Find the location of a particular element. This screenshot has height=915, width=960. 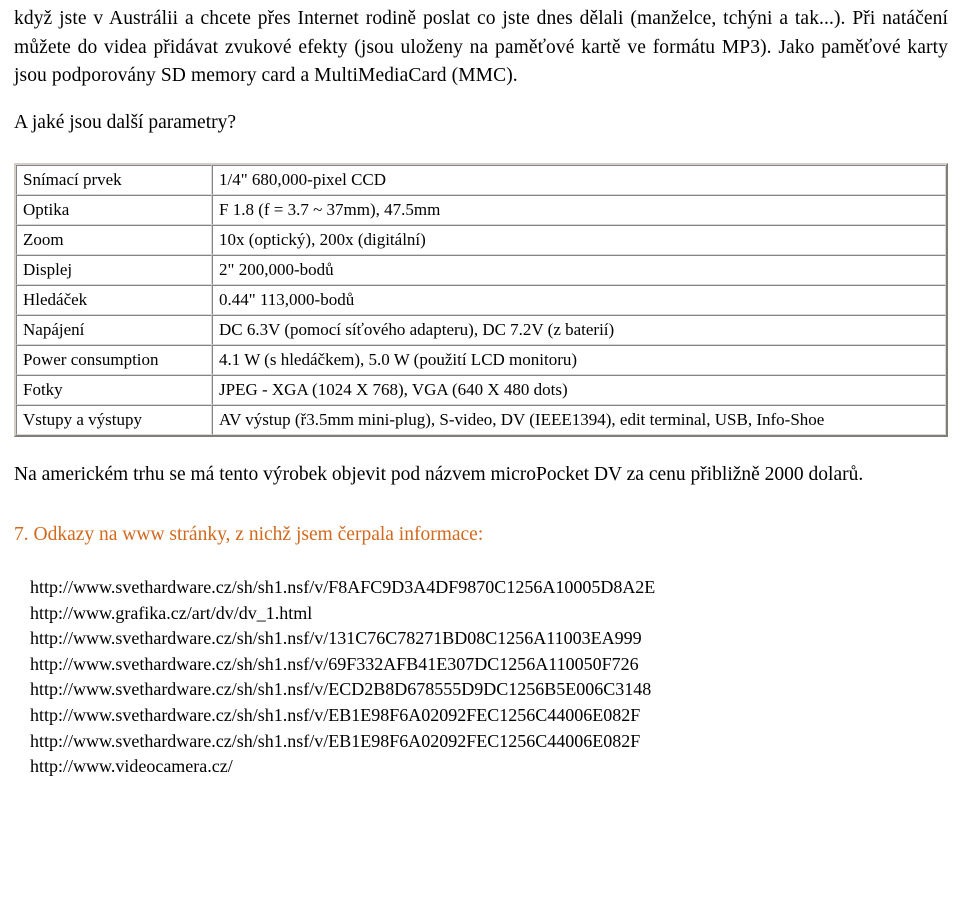

table-row: Hledáček 0.44" 113,000-bodů is located at coordinates (481, 299).